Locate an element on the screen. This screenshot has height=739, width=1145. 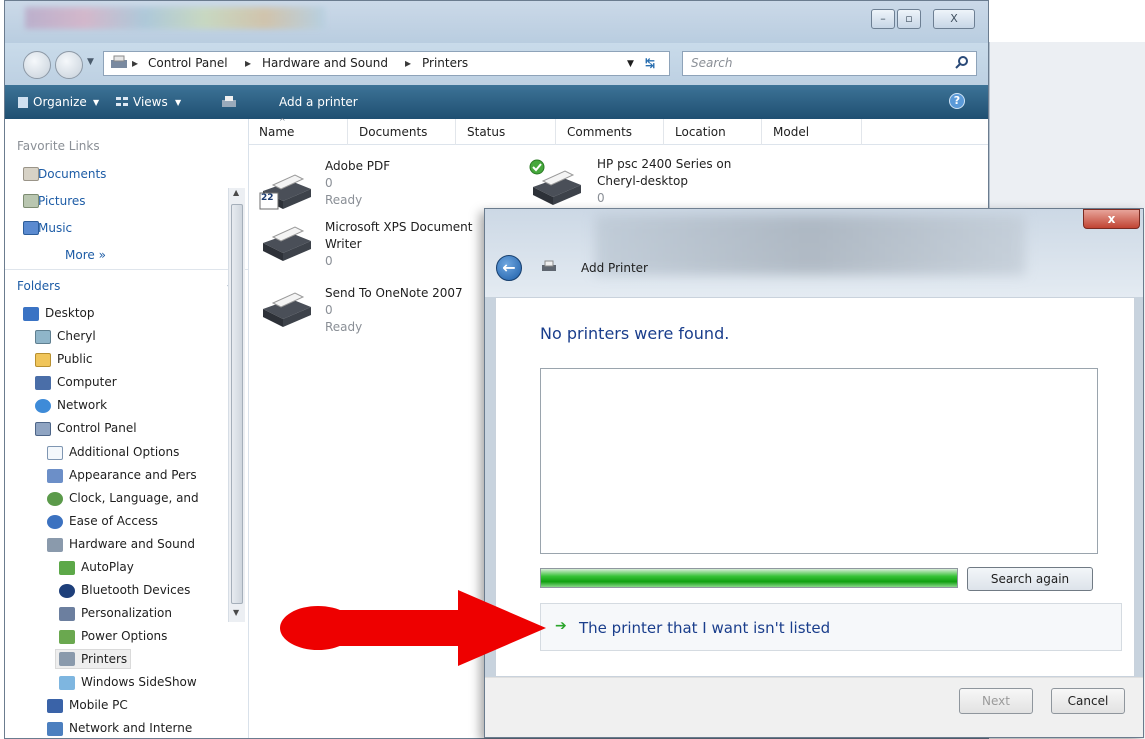
search-box: Search is located at coordinates (829, 63).